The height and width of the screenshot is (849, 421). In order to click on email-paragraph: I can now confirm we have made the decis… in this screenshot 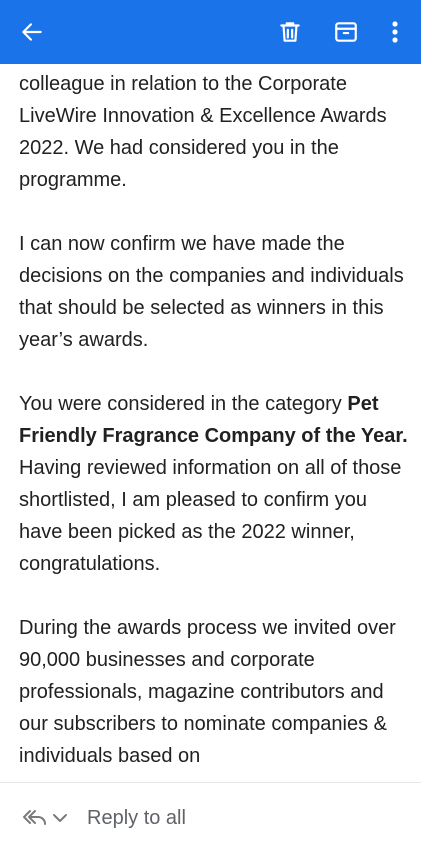, I will do `click(211, 292)`.